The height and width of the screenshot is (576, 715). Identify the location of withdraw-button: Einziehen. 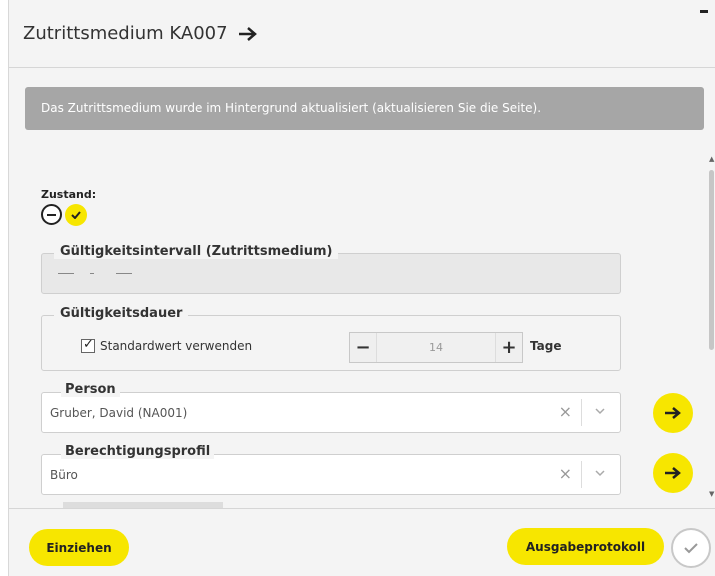
(79, 547).